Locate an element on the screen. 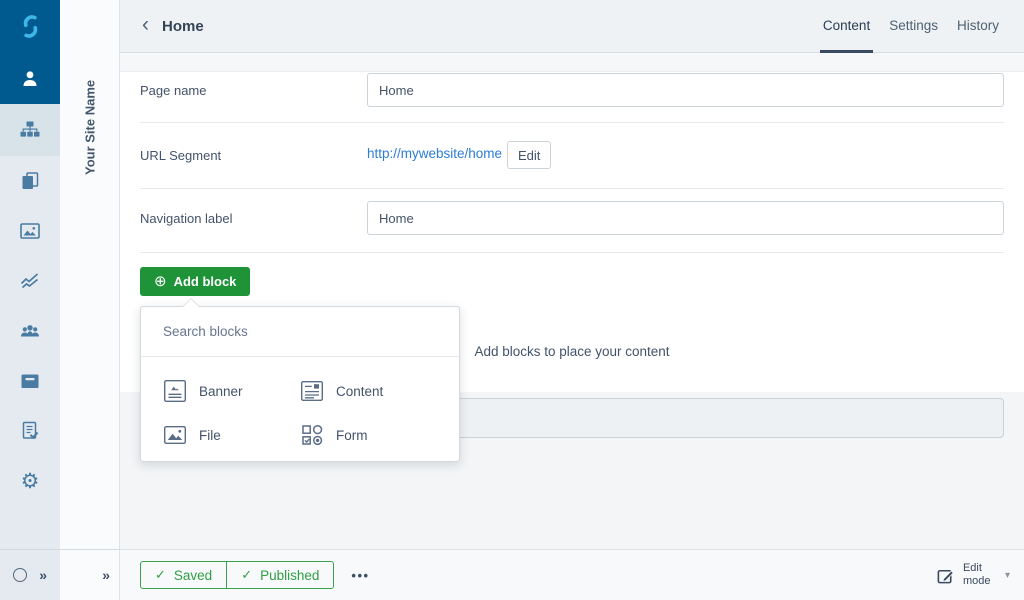  silverstripe-logo is located at coordinates (30, 26).